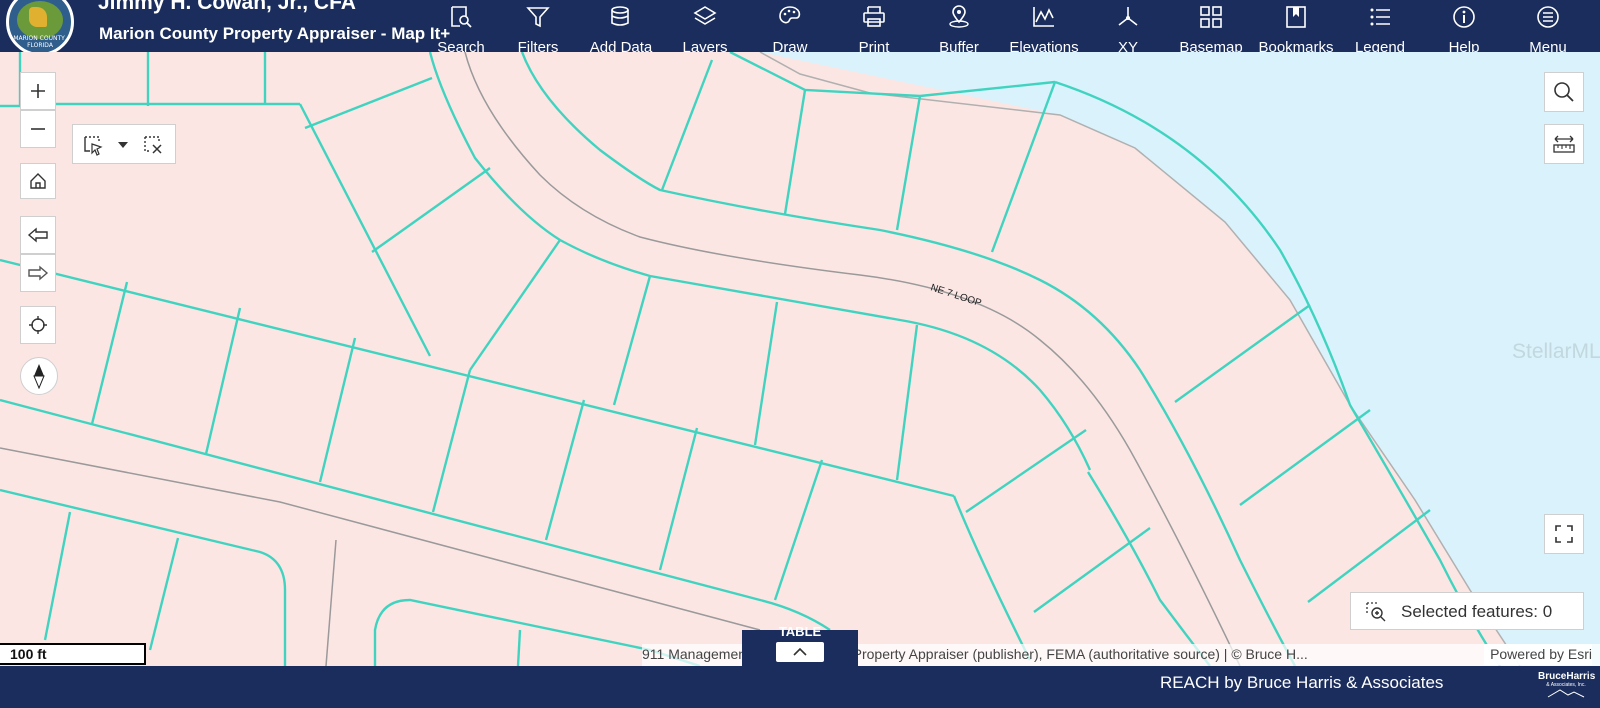  I want to click on clear-selection-icon, so click(153, 145).